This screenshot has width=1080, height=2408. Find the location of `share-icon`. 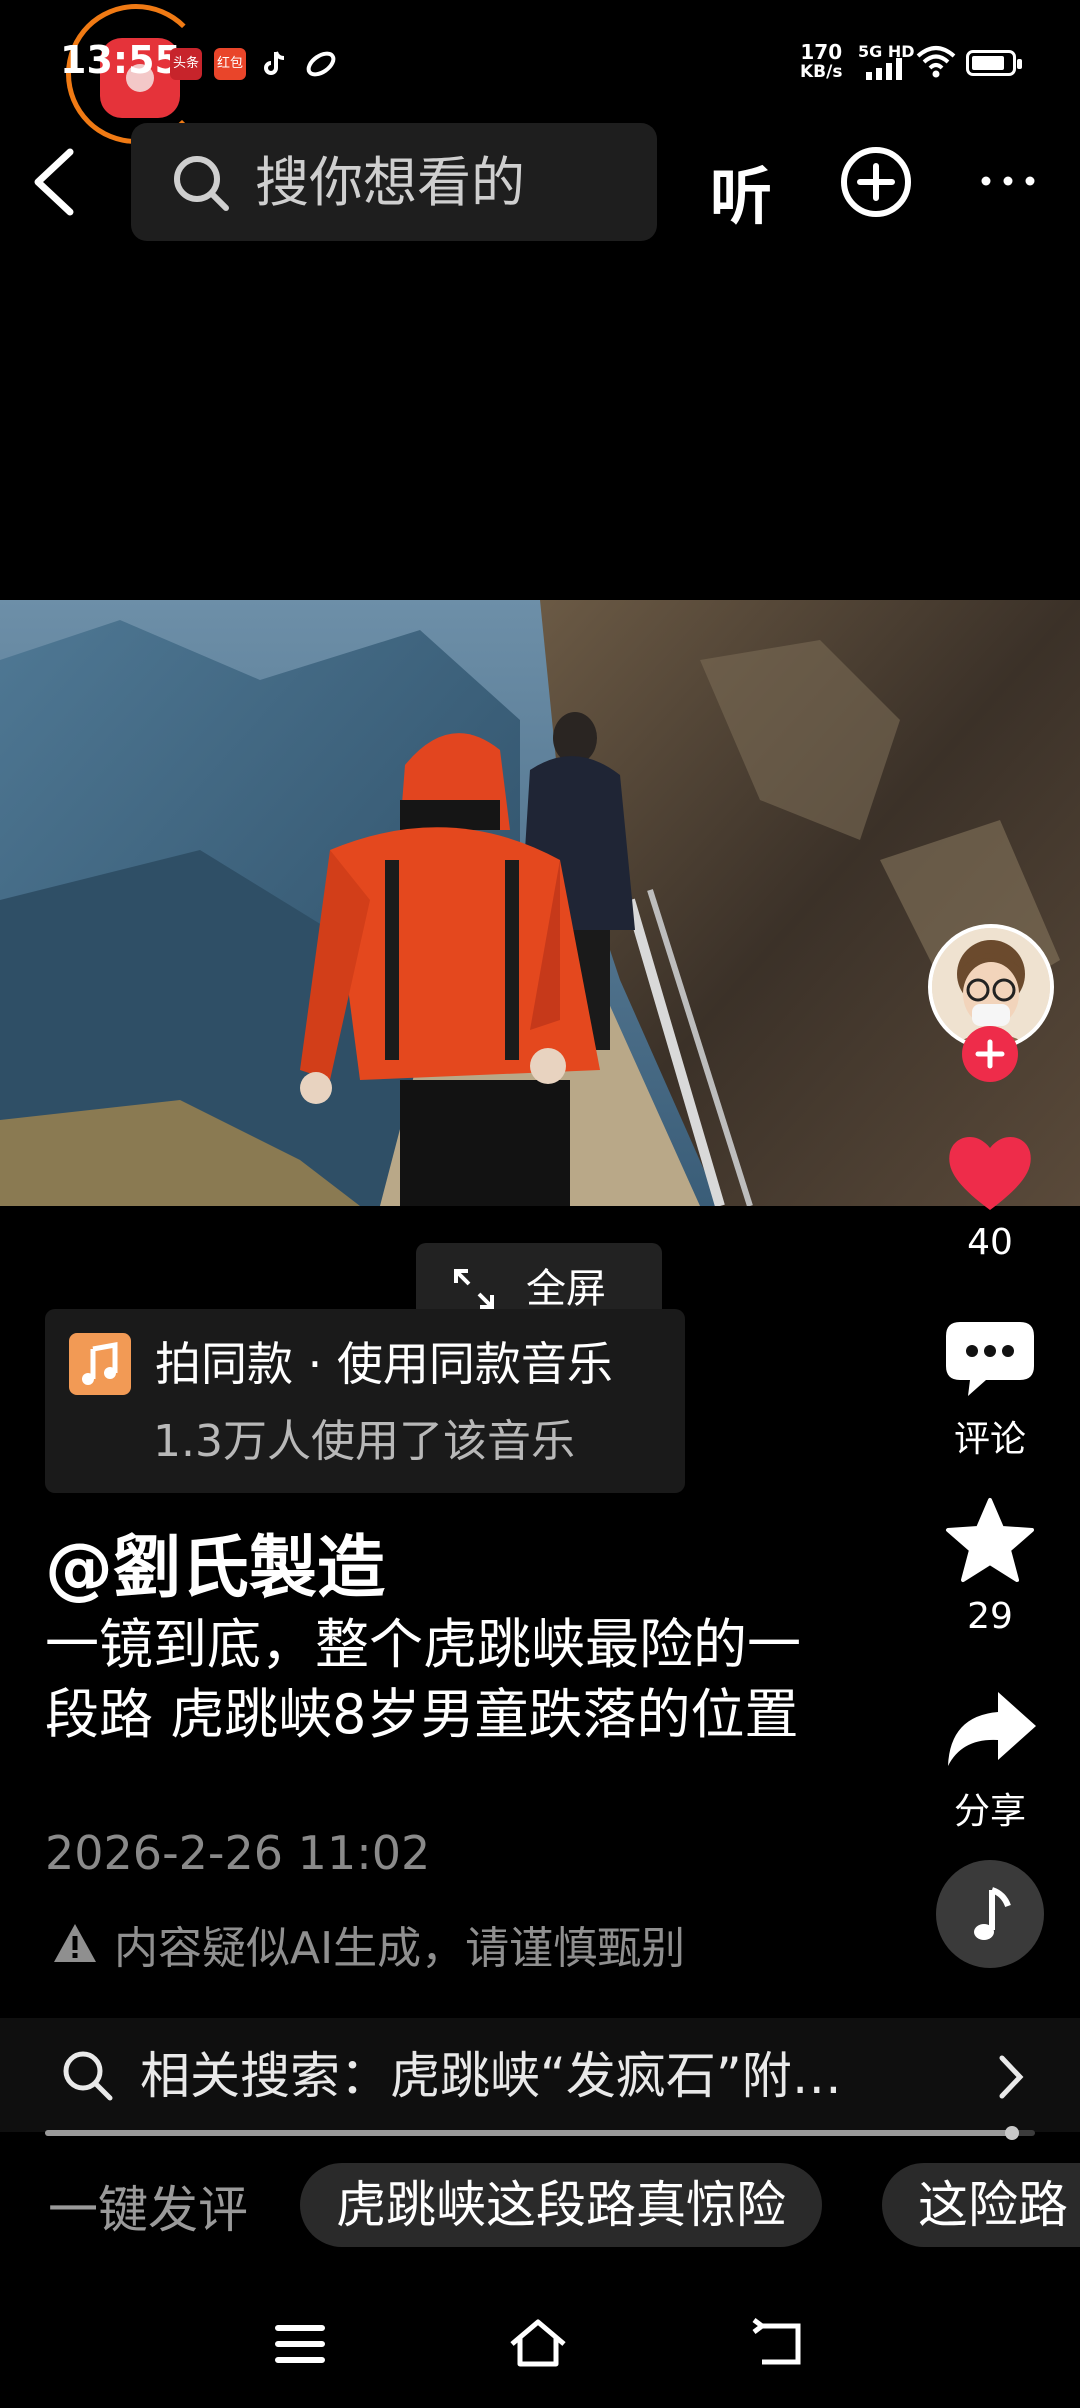

share-icon is located at coordinates (992, 1729).